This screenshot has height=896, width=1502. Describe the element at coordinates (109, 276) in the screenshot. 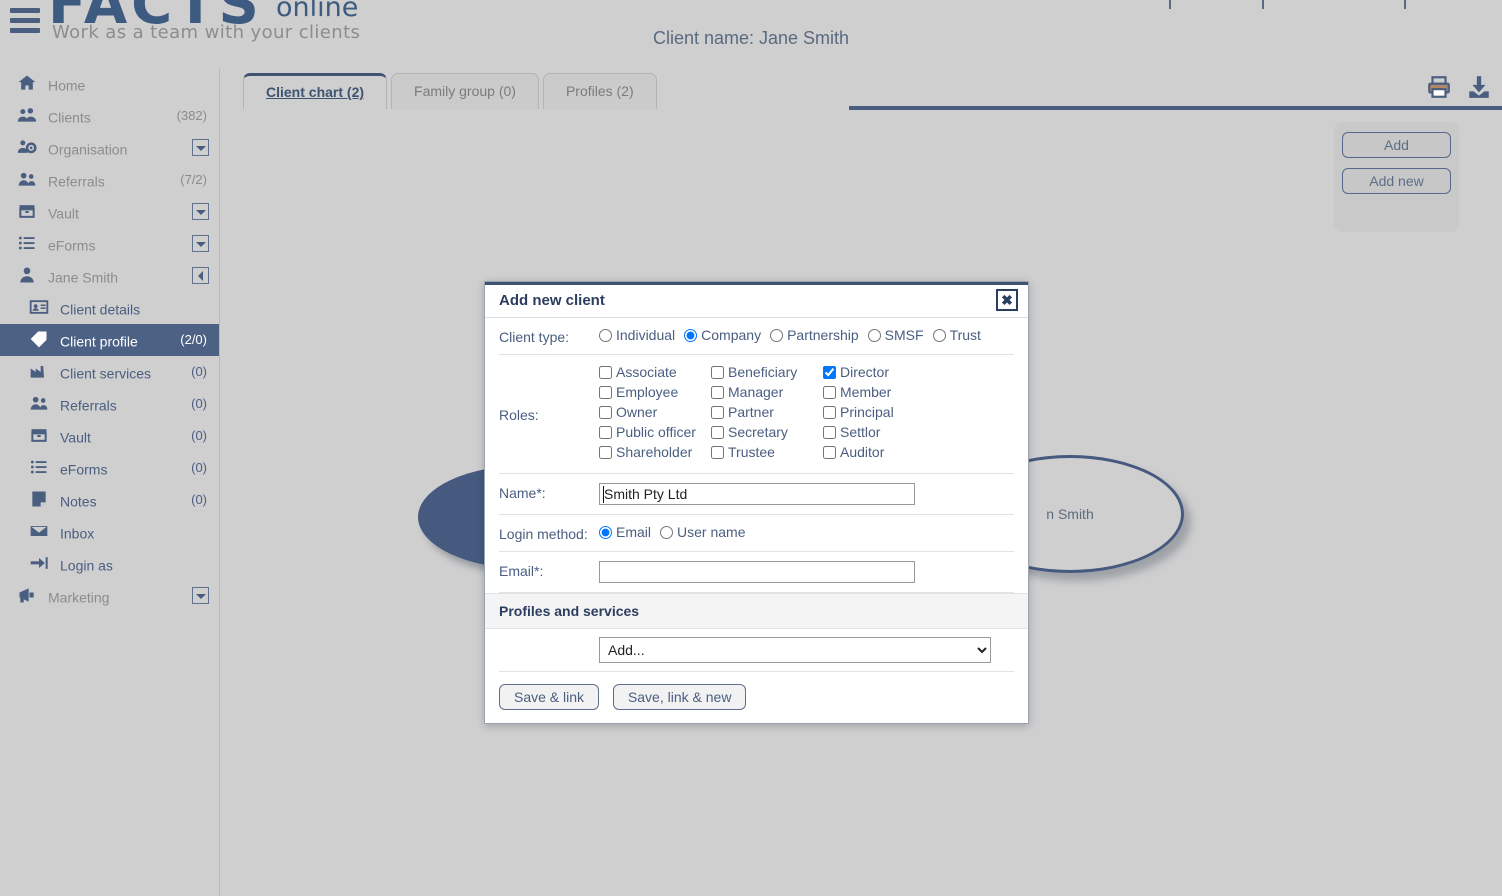

I see `sidebar-item-jane-smith: Jane Smith` at that location.